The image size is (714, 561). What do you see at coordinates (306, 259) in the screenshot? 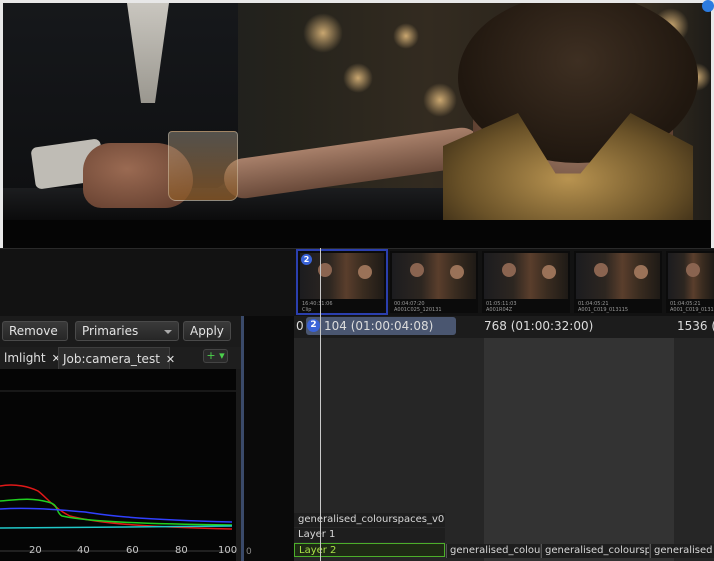
I see `thumb-badge: 2` at bounding box center [306, 259].